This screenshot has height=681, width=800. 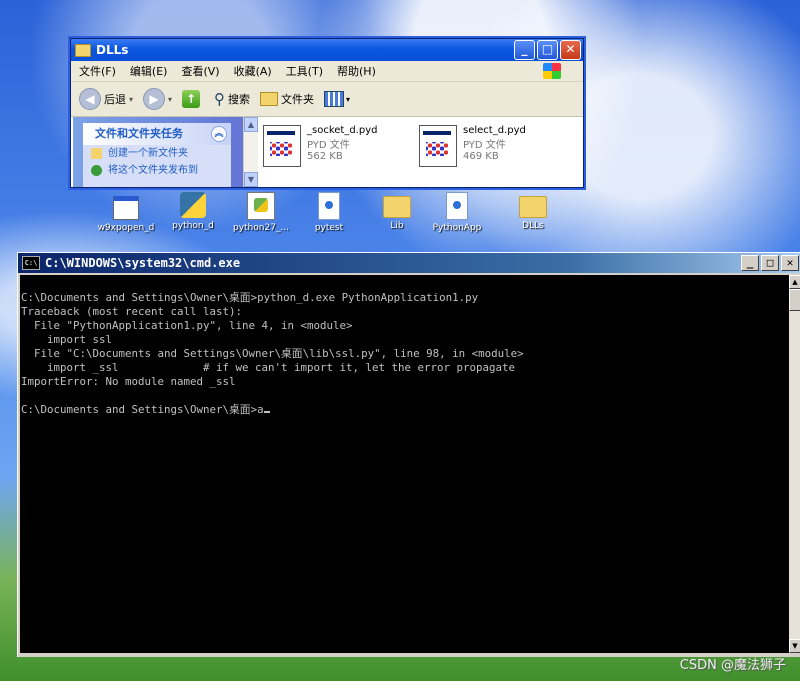 I want to click on task-publish-label: 将这个文件夹发布到, so click(x=153, y=170).